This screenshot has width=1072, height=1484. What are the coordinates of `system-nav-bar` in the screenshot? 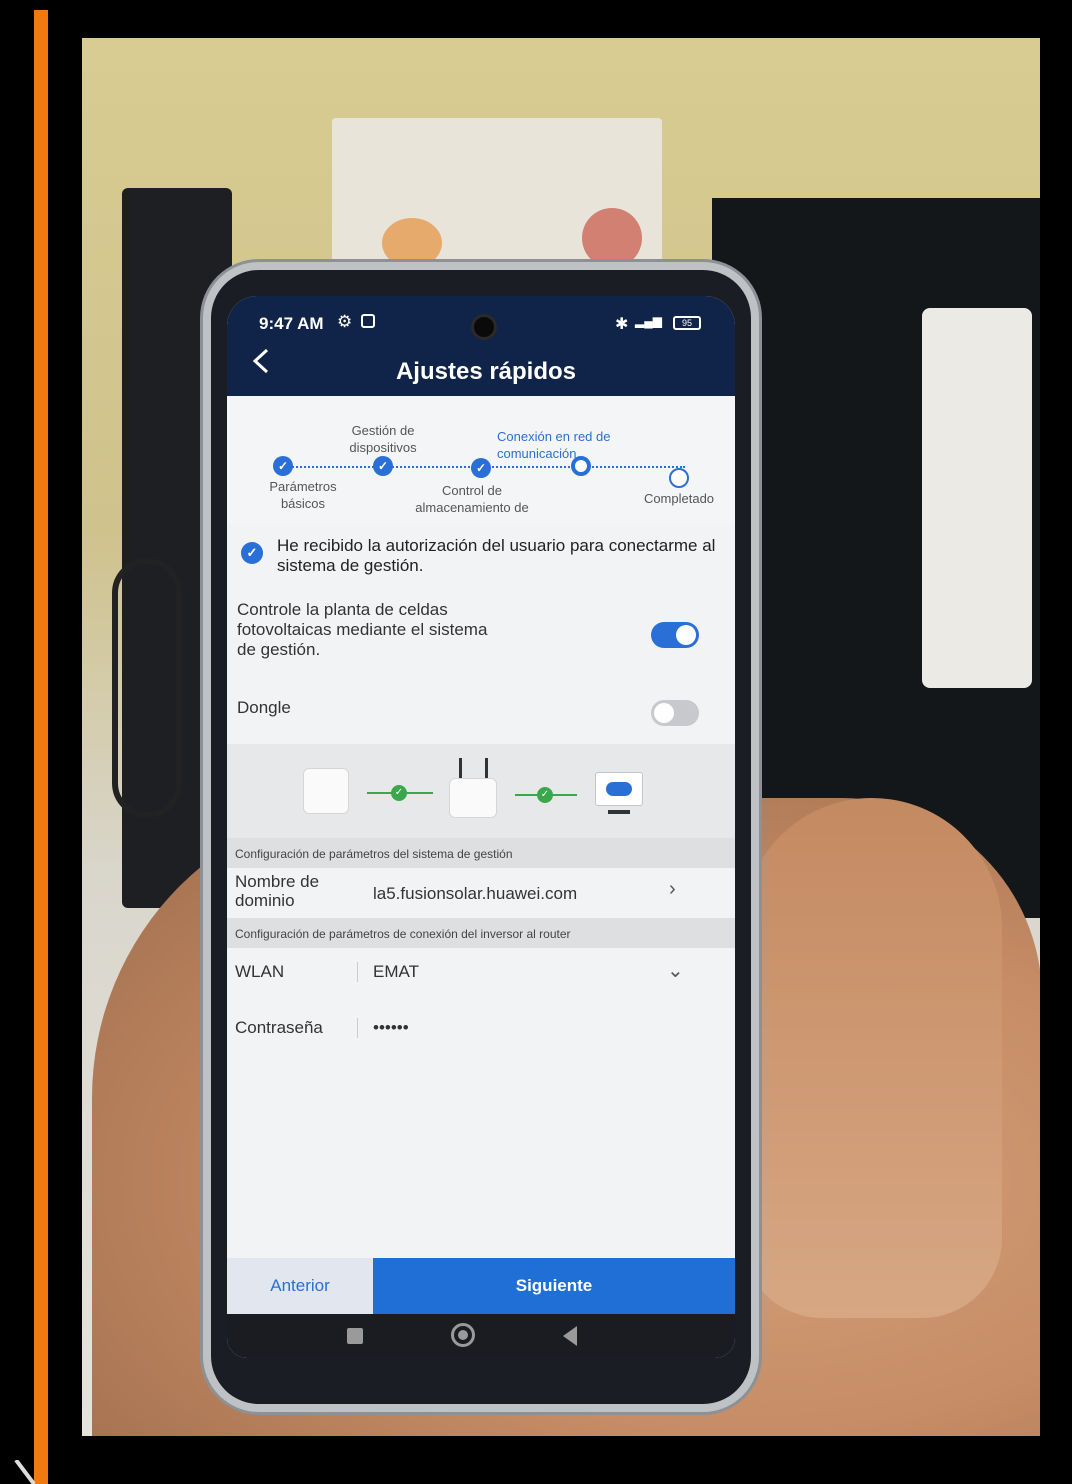 It's located at (481, 1336).